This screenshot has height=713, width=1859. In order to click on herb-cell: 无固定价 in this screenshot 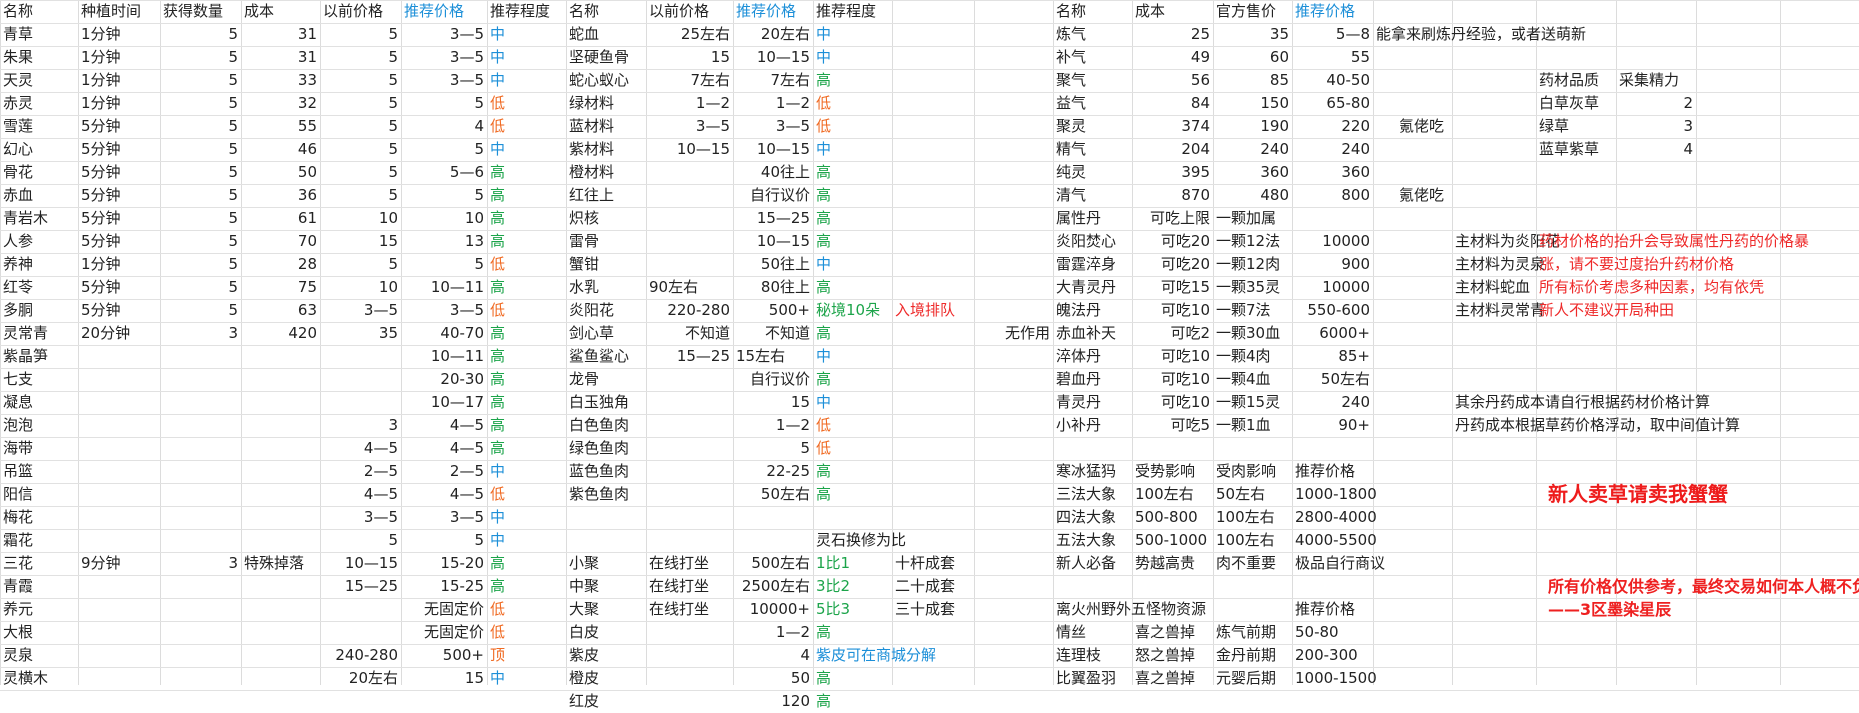, I will do `click(444, 609)`.